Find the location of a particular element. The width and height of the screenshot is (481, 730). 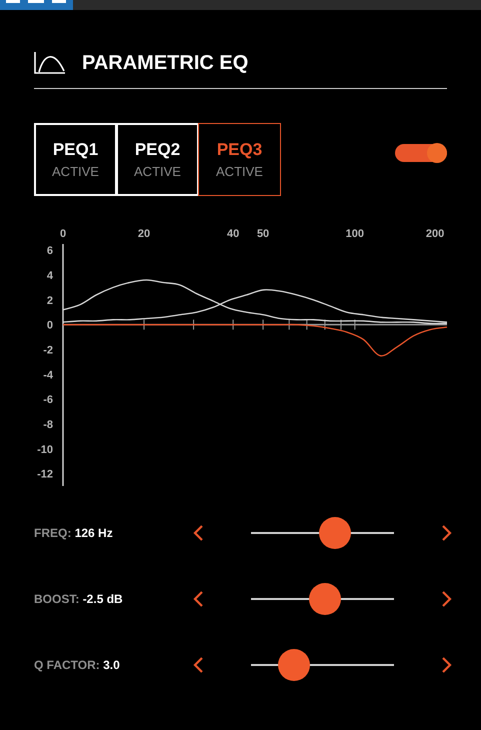

x-axis-label: 40 is located at coordinates (233, 234).